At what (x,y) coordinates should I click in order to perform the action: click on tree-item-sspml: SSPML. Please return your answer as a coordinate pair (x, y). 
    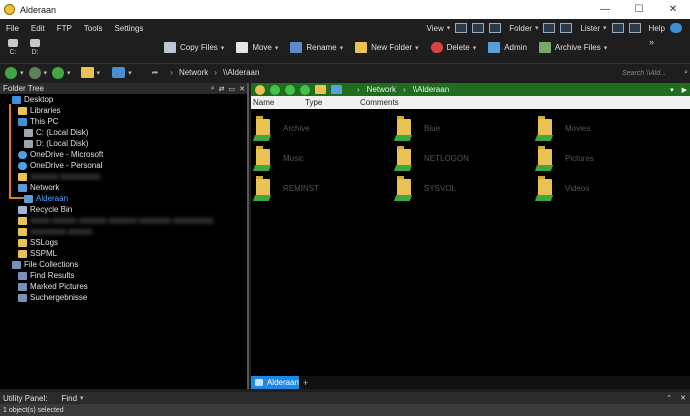
    Looking at the image, I should click on (37, 253).